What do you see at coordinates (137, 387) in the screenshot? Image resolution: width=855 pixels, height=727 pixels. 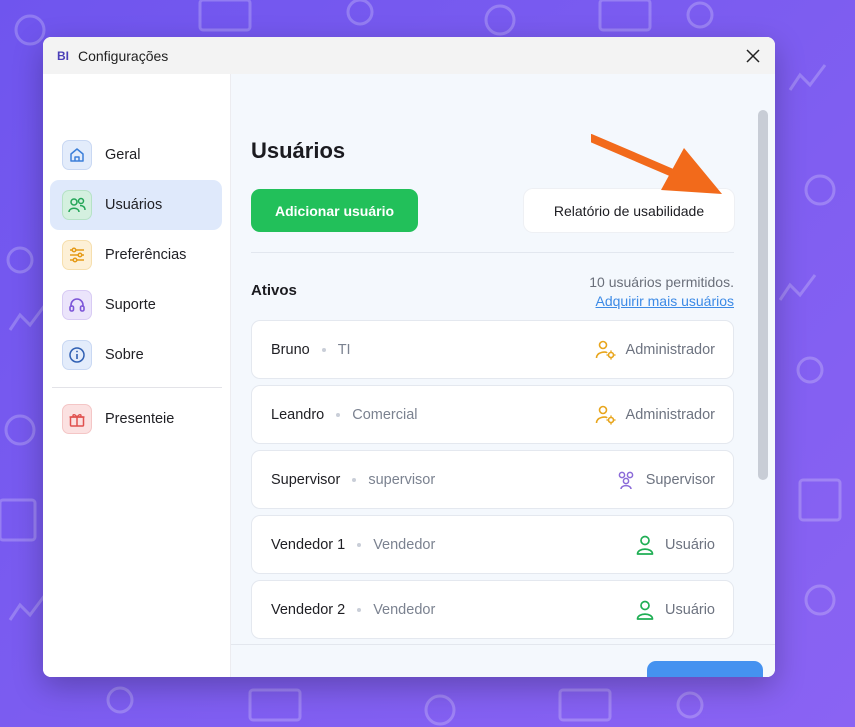 I see `sidebar-divider` at bounding box center [137, 387].